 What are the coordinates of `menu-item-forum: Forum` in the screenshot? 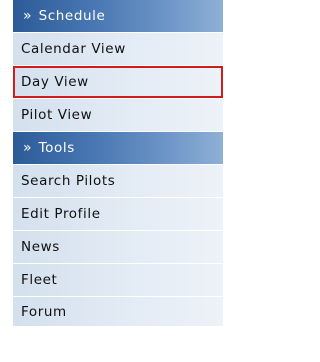 It's located at (118, 312).